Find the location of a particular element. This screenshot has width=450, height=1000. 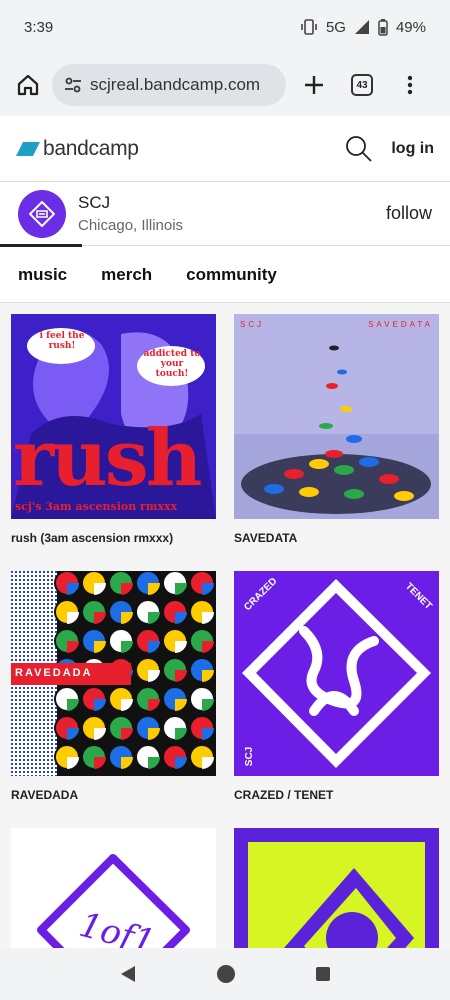

more-vert-icon is located at coordinates (410, 85).